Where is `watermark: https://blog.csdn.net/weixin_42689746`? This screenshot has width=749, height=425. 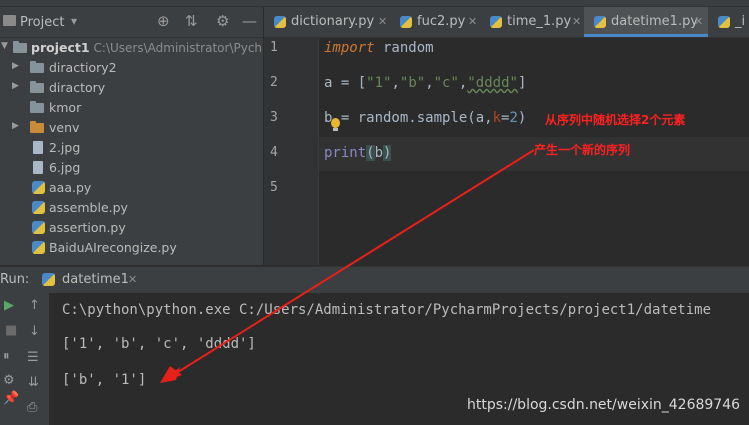 watermark: https://blog.csdn.net/weixin_42689746 is located at coordinates (604, 405).